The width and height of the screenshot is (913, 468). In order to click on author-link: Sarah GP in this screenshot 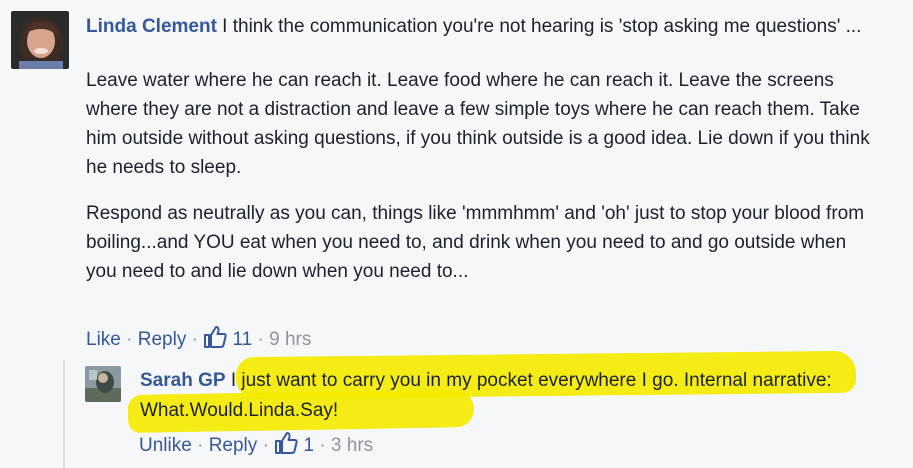, I will do `click(183, 380)`.